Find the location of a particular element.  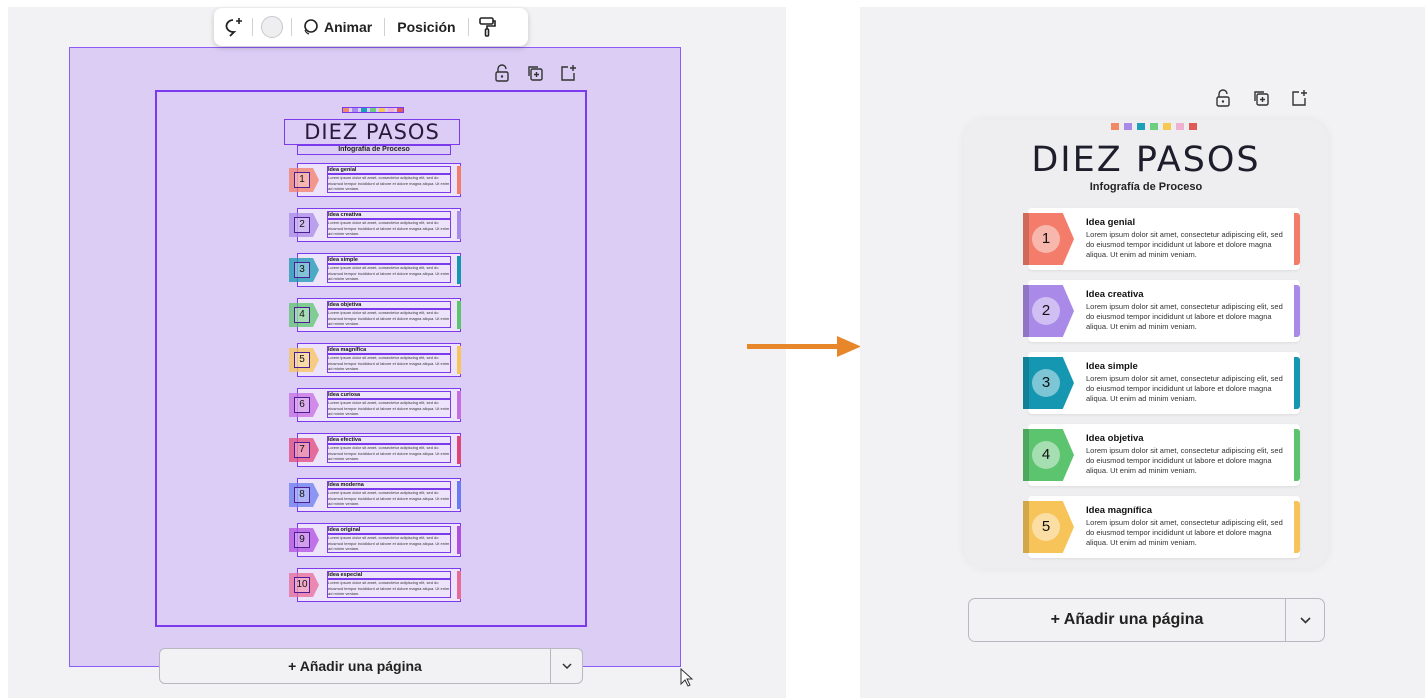

floating-toolbar: Animar Posición is located at coordinates (371, 27).